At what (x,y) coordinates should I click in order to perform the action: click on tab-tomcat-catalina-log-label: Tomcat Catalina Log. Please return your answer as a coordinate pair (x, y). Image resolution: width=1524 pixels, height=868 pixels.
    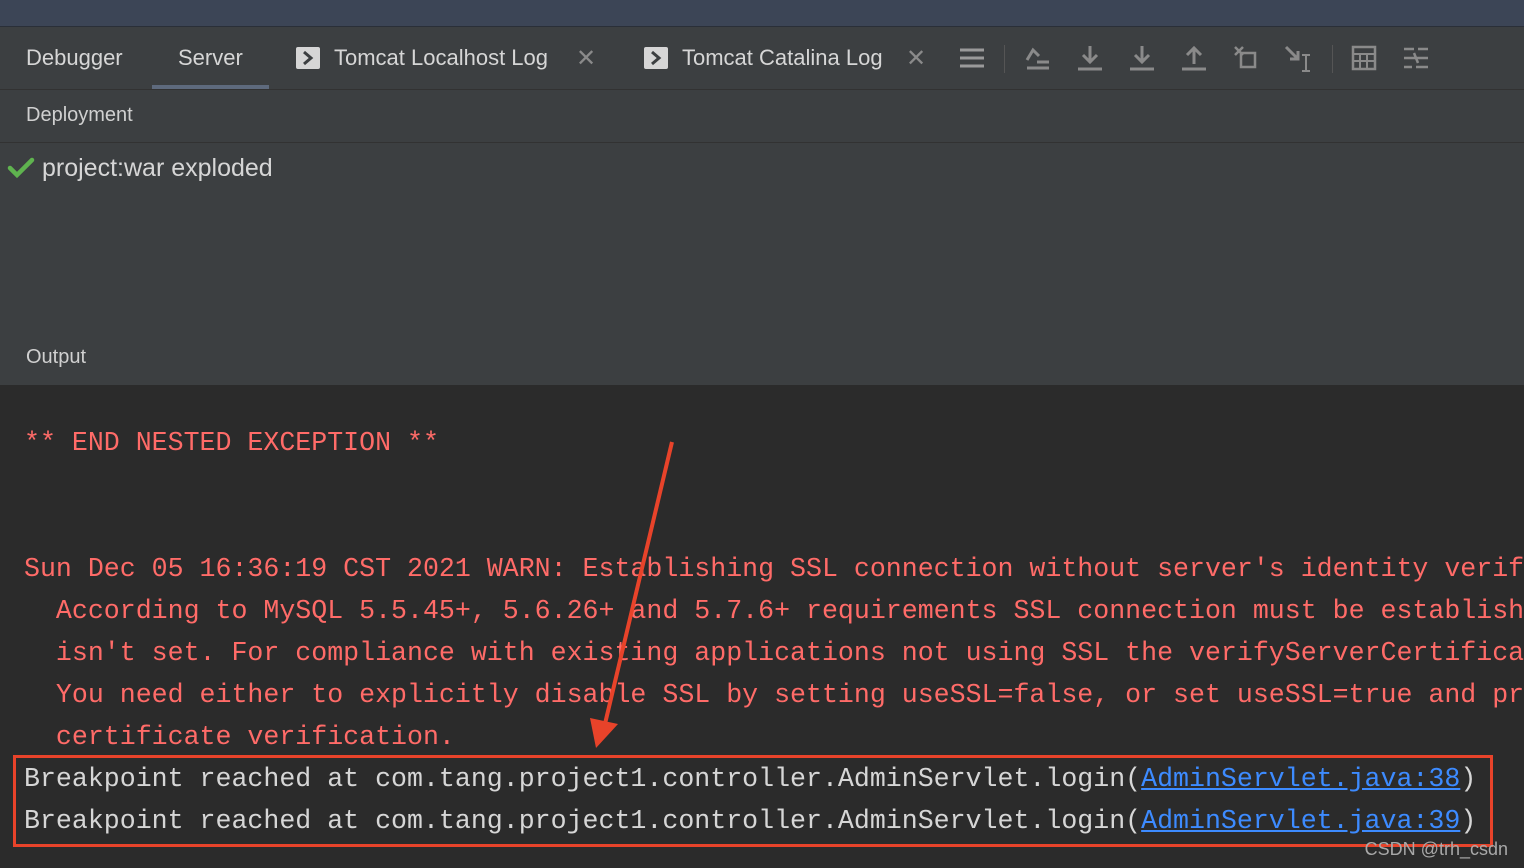
    Looking at the image, I should click on (782, 57).